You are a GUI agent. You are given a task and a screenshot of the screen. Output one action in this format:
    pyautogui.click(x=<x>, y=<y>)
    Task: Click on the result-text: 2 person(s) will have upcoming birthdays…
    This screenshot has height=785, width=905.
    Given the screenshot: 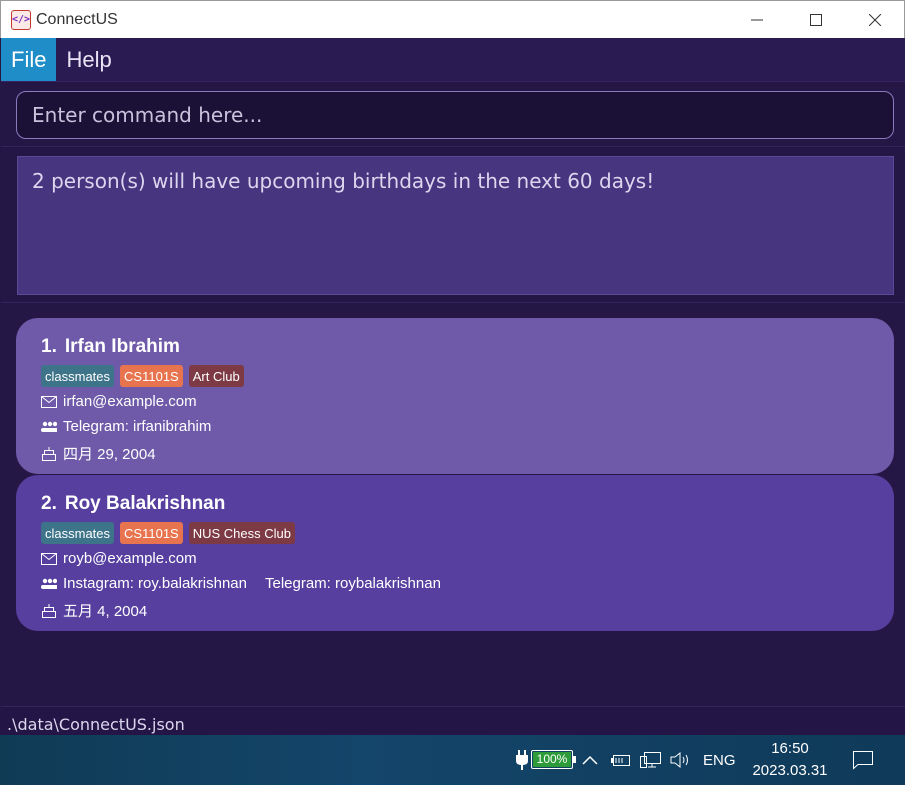 What is the action you would take?
    pyautogui.click(x=343, y=181)
    